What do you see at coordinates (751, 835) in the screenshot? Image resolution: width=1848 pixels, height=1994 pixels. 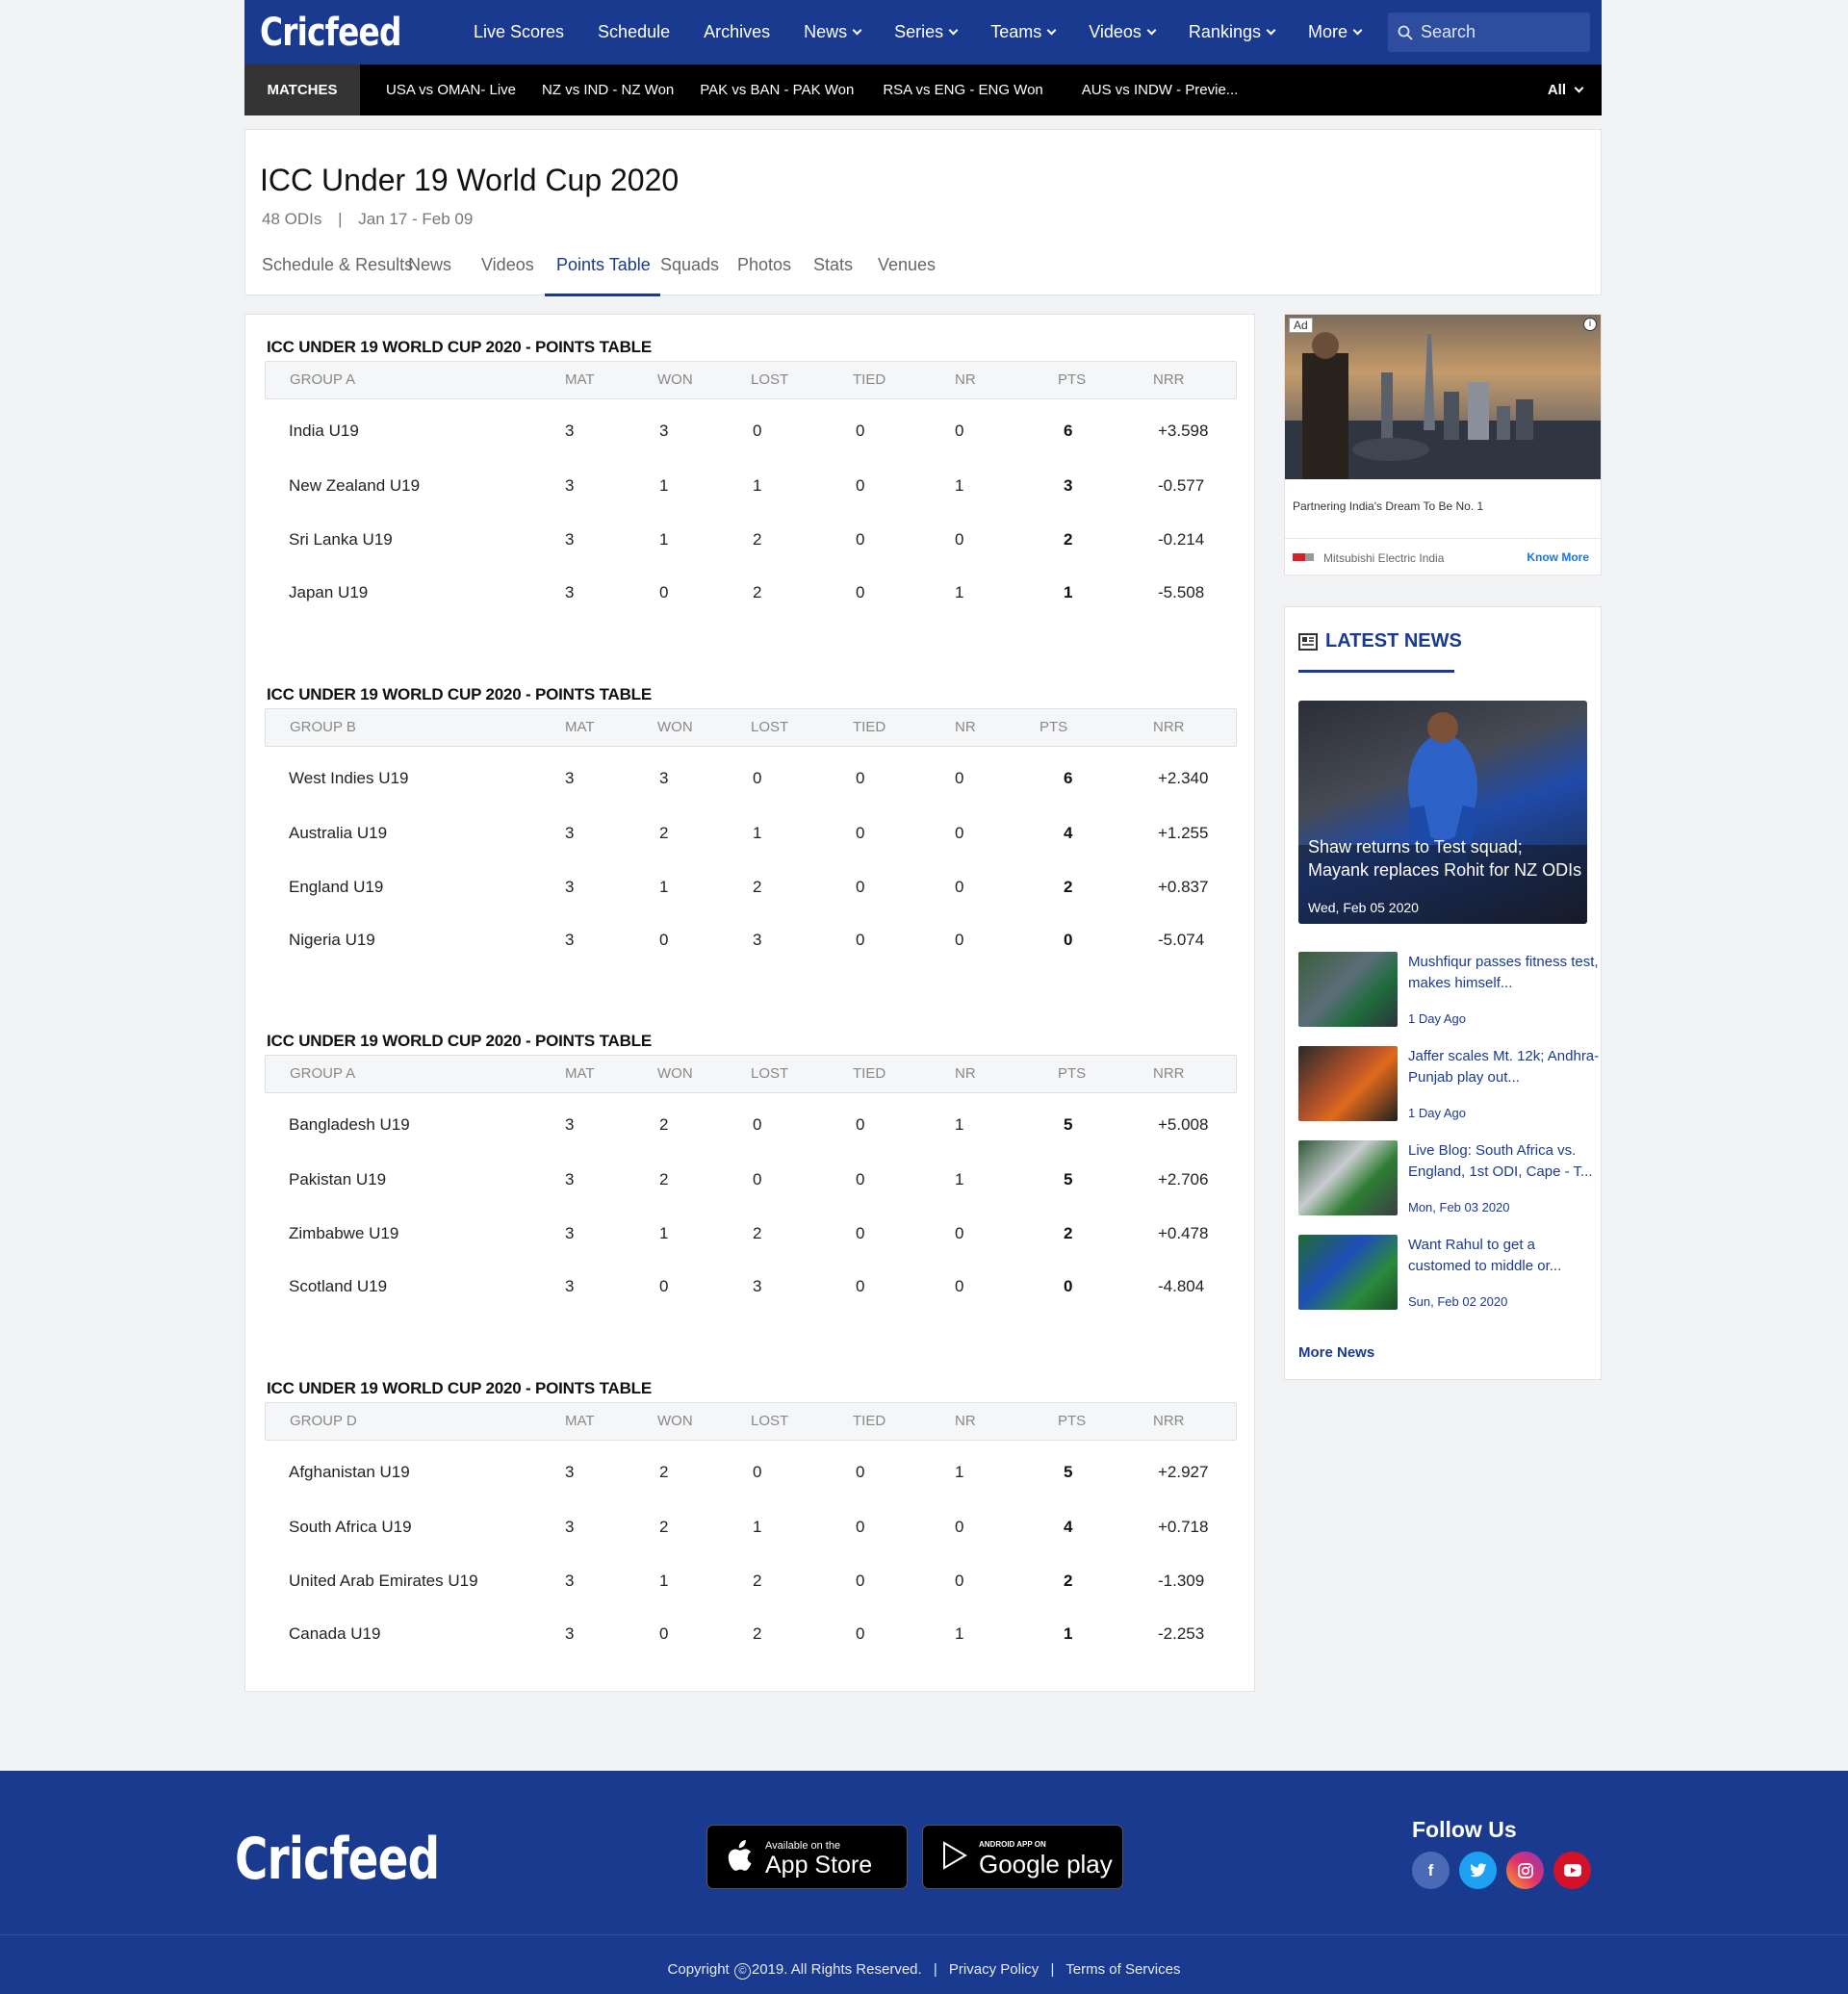 I see `table-row: Australia U19 3 2 1 0 0 4 +1.255` at bounding box center [751, 835].